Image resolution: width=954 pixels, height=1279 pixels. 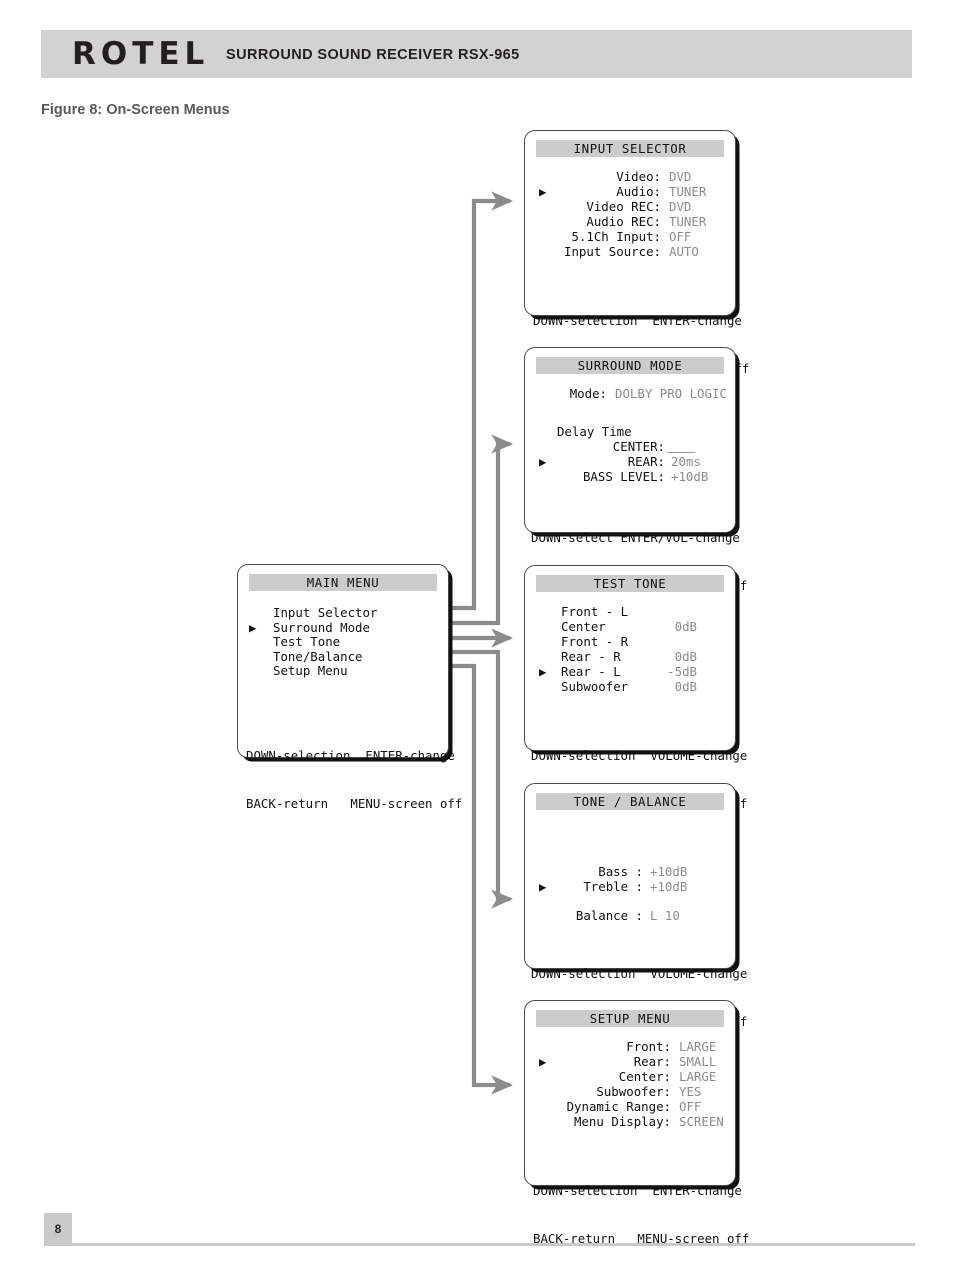 What do you see at coordinates (682, 671) in the screenshot?
I see `row-value: -5dB` at bounding box center [682, 671].